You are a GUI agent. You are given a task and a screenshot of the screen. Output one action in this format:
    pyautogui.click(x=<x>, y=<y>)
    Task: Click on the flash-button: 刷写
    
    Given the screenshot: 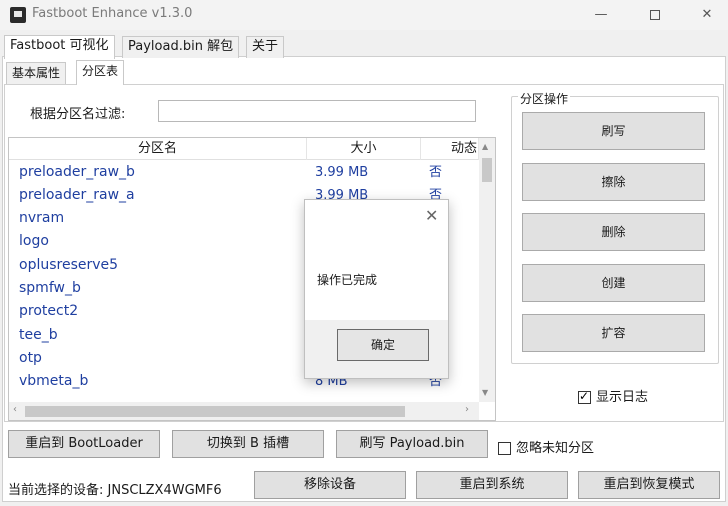 What is the action you would take?
    pyautogui.click(x=613, y=131)
    